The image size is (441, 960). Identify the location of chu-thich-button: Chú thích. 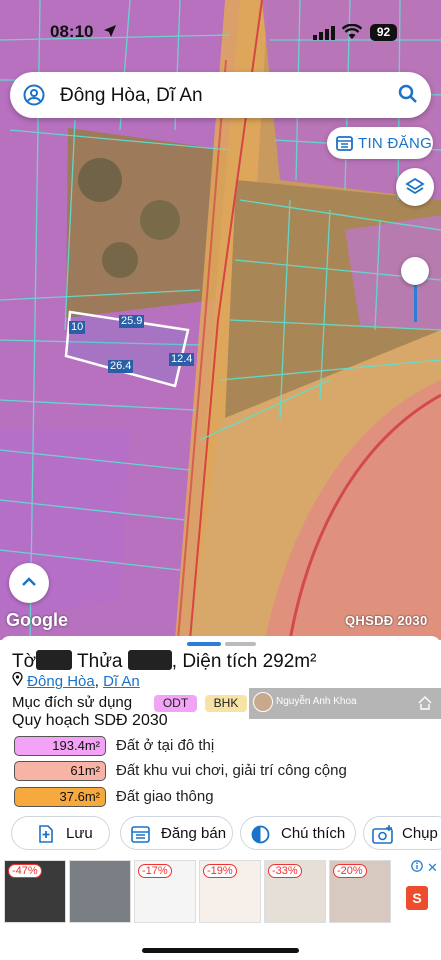
(298, 833).